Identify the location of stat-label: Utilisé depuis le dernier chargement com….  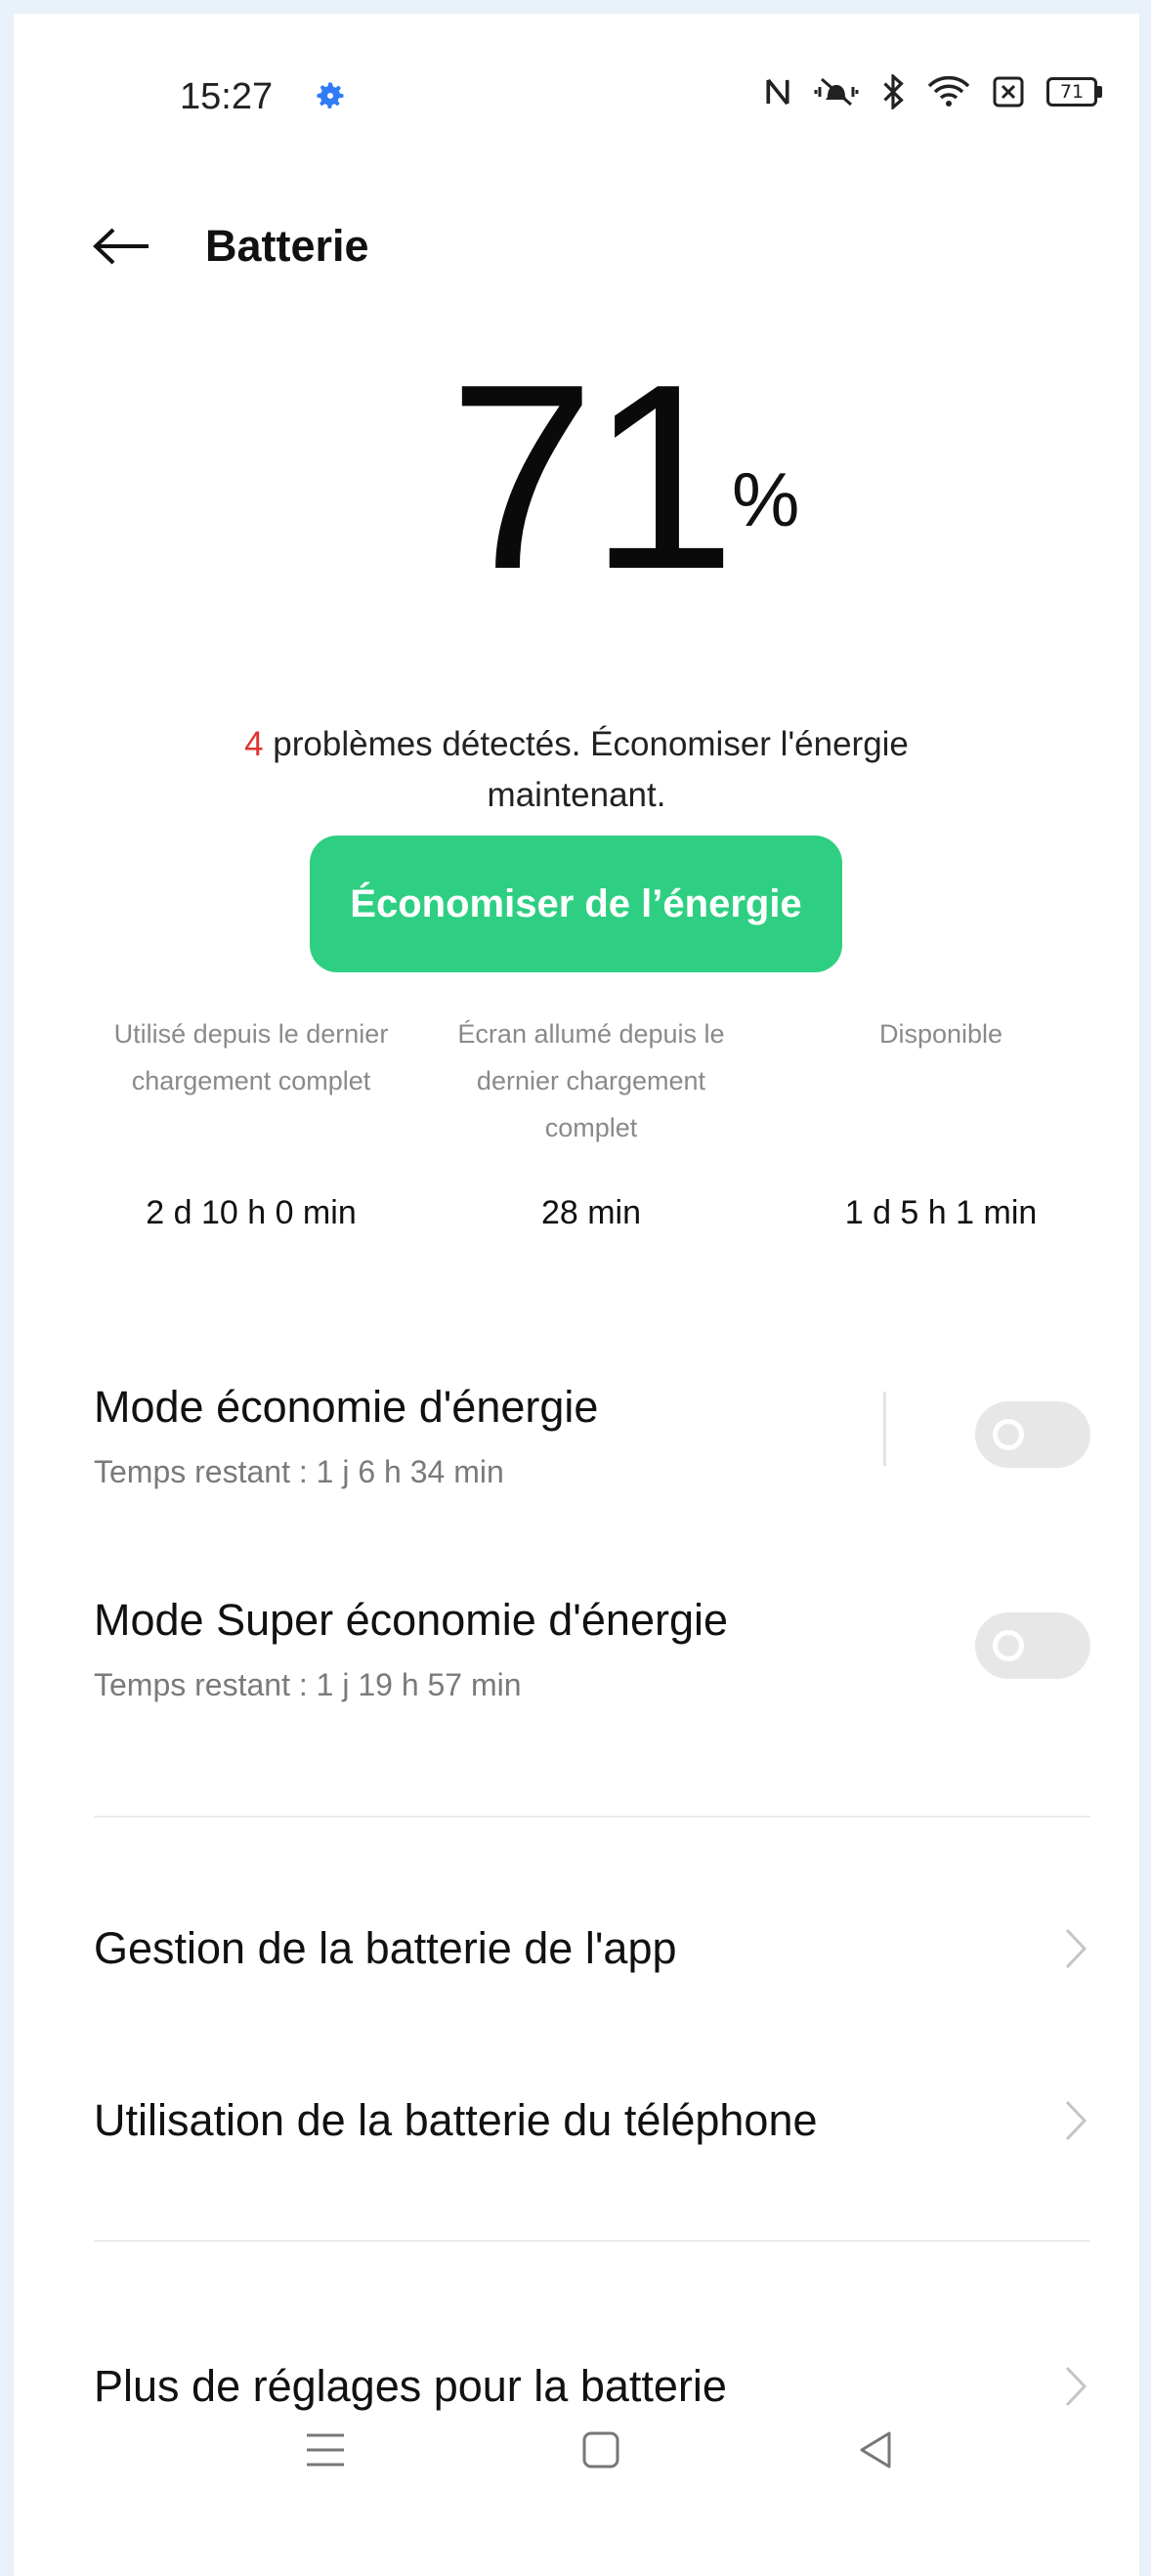
(251, 1057).